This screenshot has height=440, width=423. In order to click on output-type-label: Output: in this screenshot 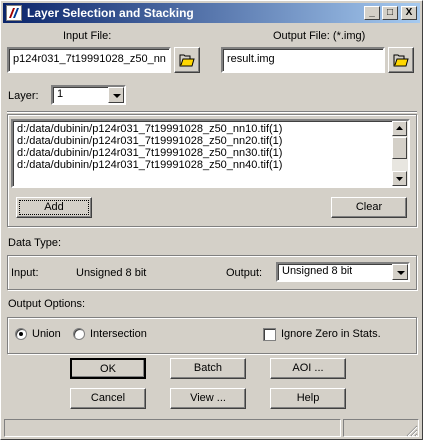, I will do `click(244, 273)`.